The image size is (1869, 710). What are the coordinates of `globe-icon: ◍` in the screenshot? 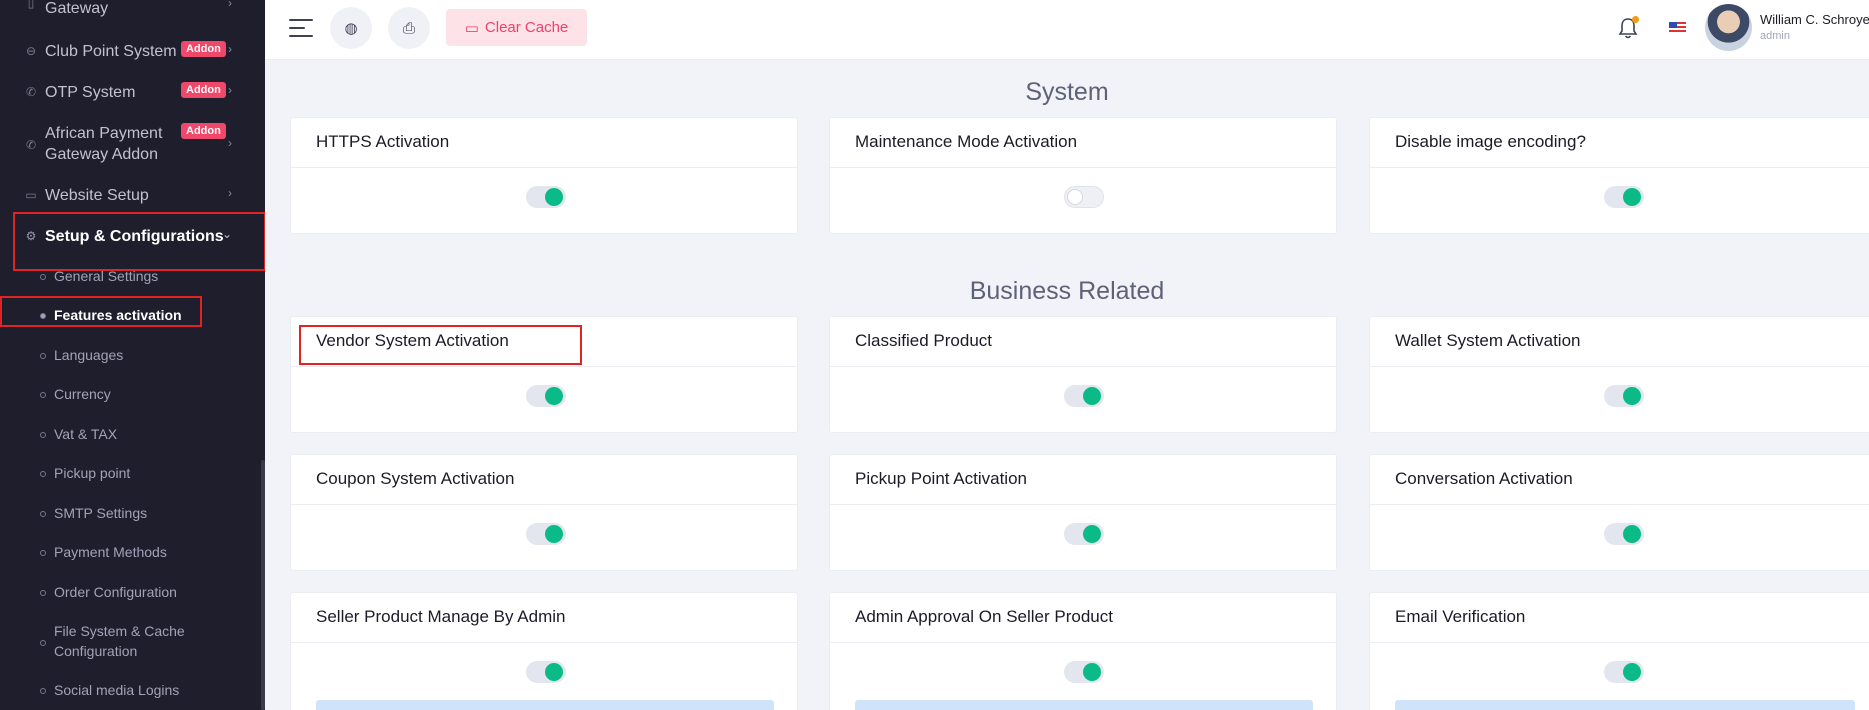 It's located at (351, 28).